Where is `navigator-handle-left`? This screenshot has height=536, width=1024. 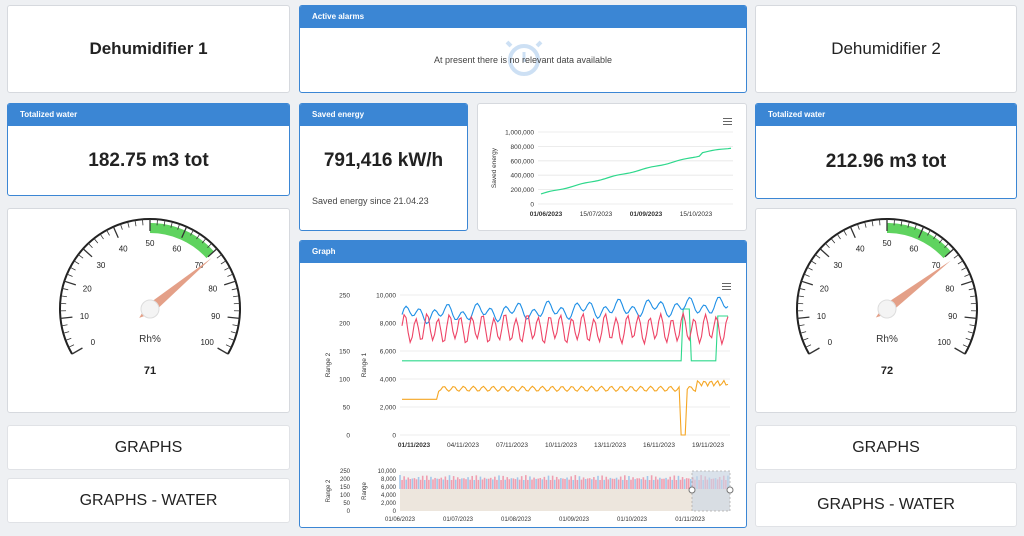 navigator-handle-left is located at coordinates (692, 490).